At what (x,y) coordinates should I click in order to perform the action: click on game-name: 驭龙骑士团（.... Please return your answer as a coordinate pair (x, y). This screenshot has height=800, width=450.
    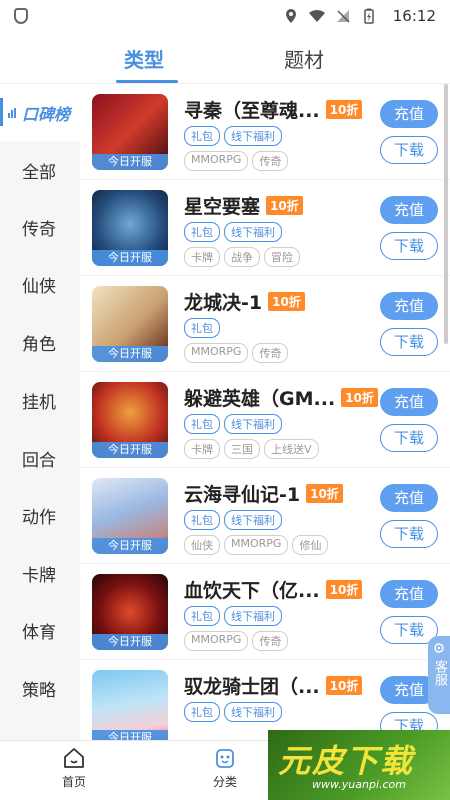
    Looking at the image, I should click on (252, 687).